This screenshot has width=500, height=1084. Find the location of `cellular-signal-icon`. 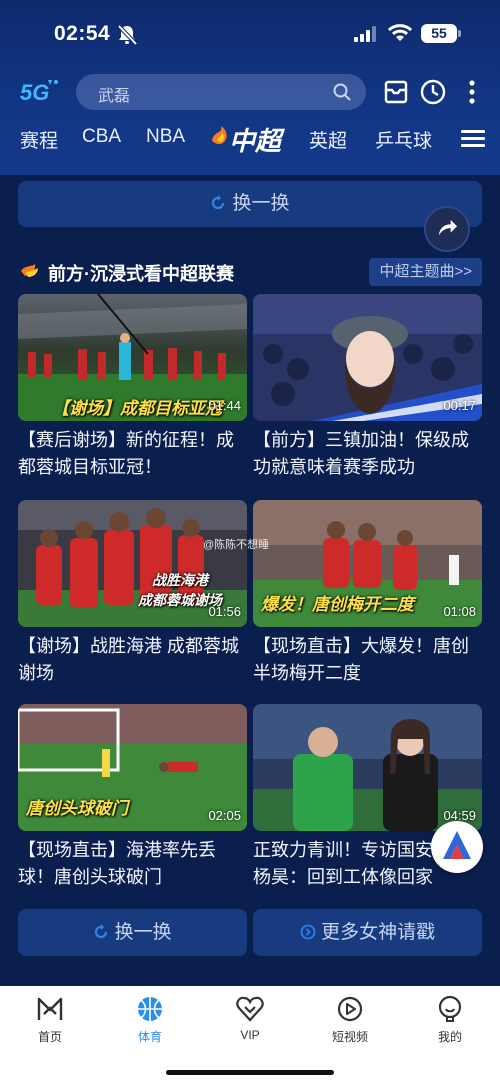

cellular-signal-icon is located at coordinates (365, 34).